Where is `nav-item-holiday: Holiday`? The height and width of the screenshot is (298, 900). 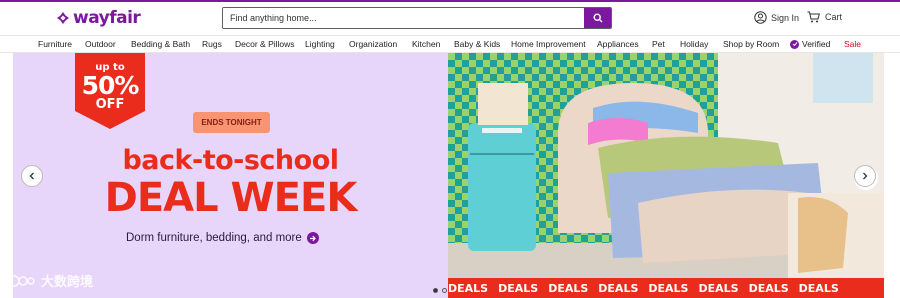
nav-item-holiday: Holiday is located at coordinates (694, 44).